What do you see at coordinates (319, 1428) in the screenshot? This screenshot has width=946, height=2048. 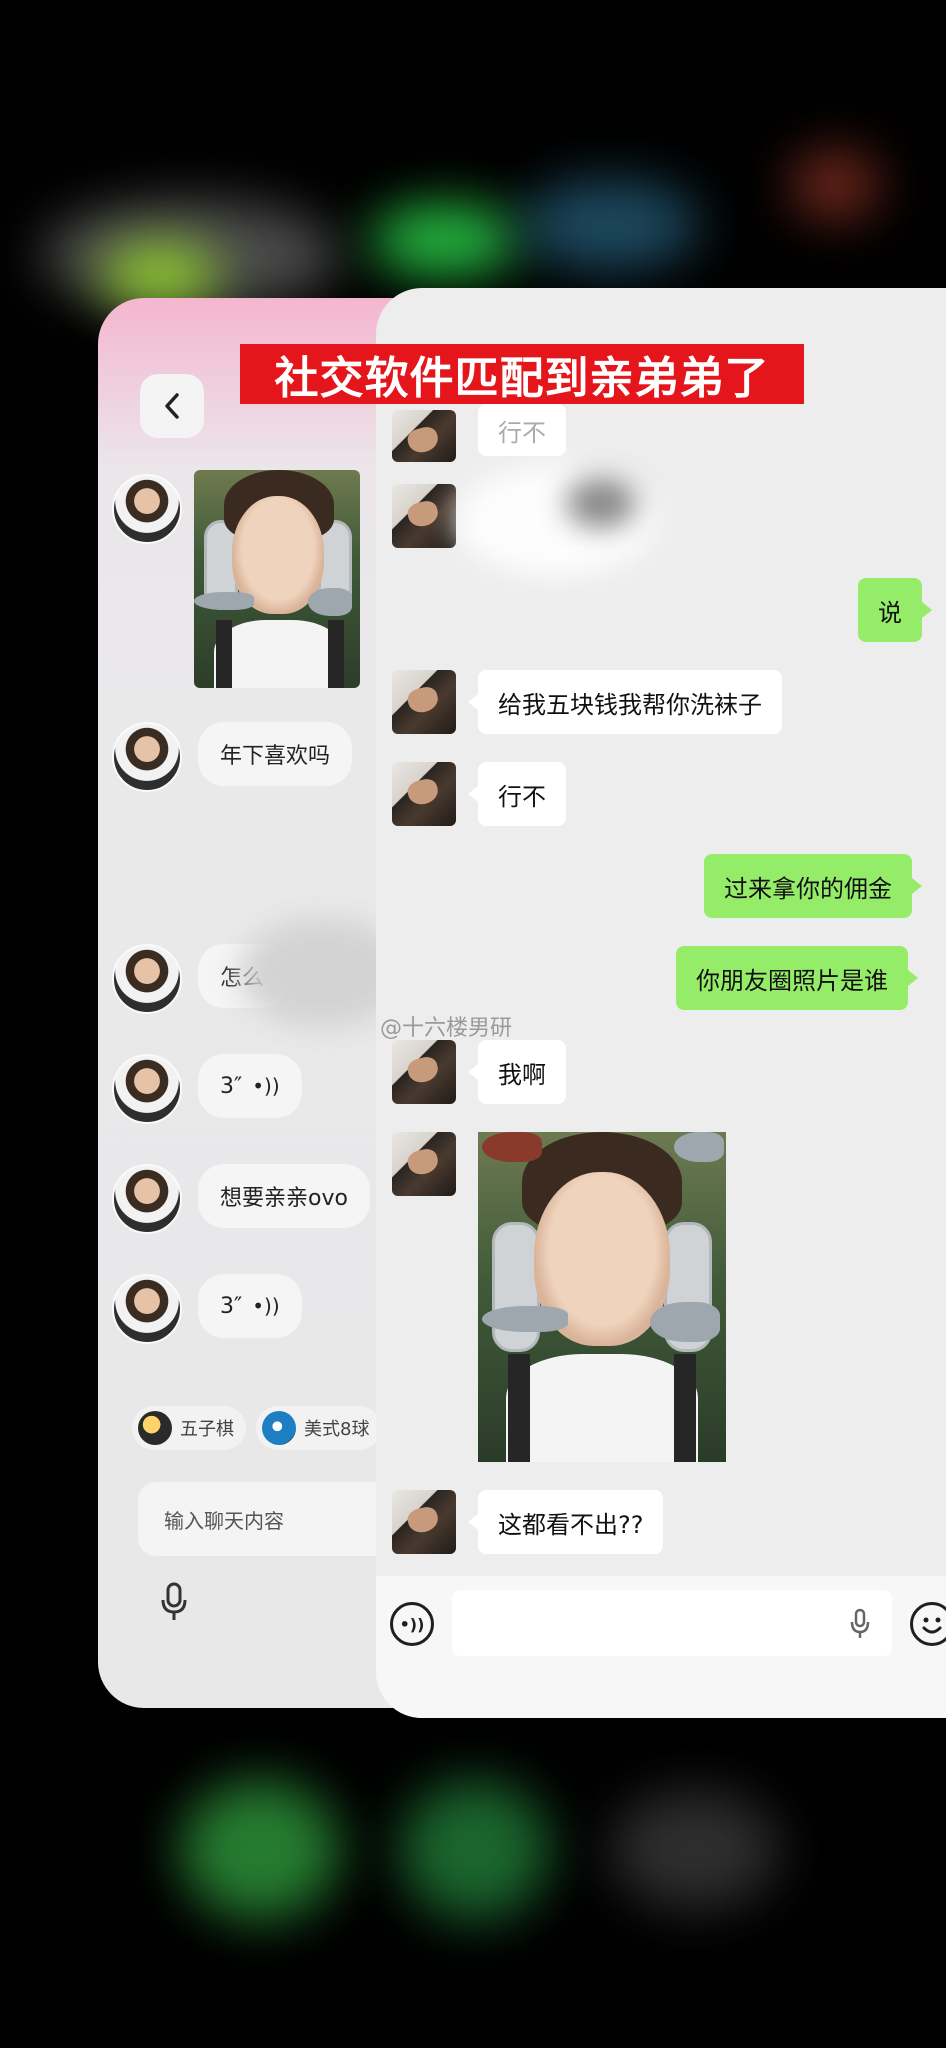 I see `game-chip-8ball: 美式8球` at bounding box center [319, 1428].